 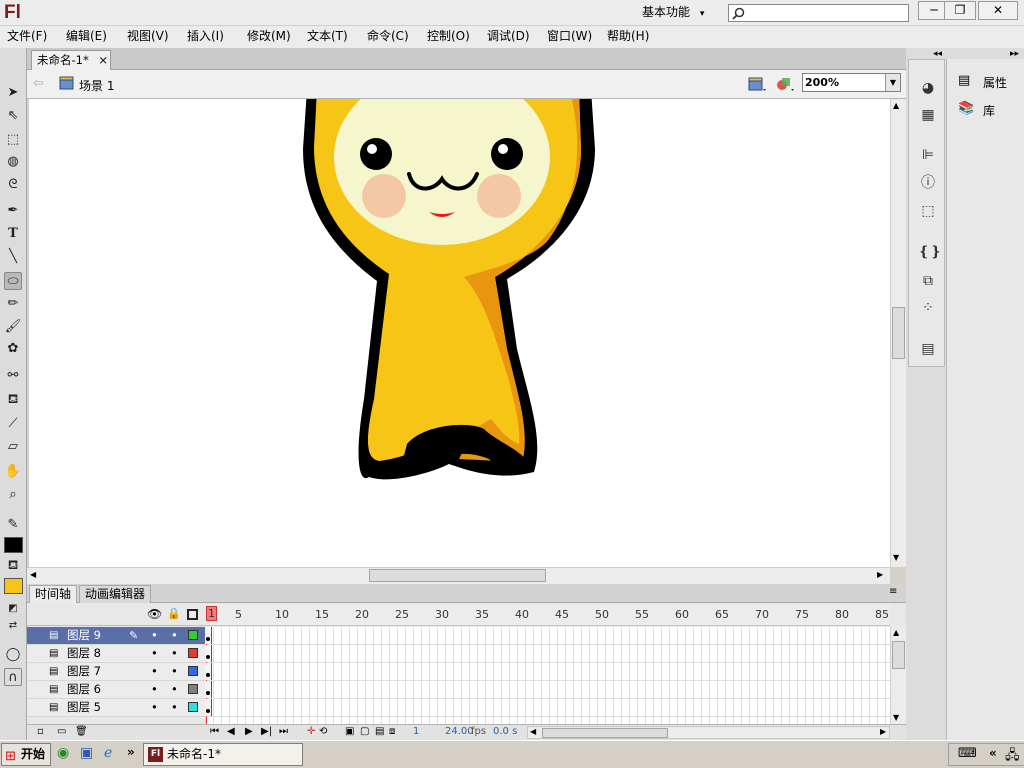 What do you see at coordinates (266, 731) in the screenshot?
I see `next-frame-icon: ▶|` at bounding box center [266, 731].